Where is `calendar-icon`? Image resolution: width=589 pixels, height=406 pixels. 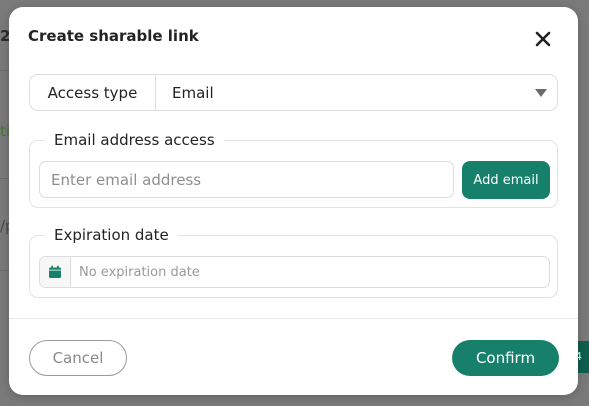
calendar-icon is located at coordinates (55, 272).